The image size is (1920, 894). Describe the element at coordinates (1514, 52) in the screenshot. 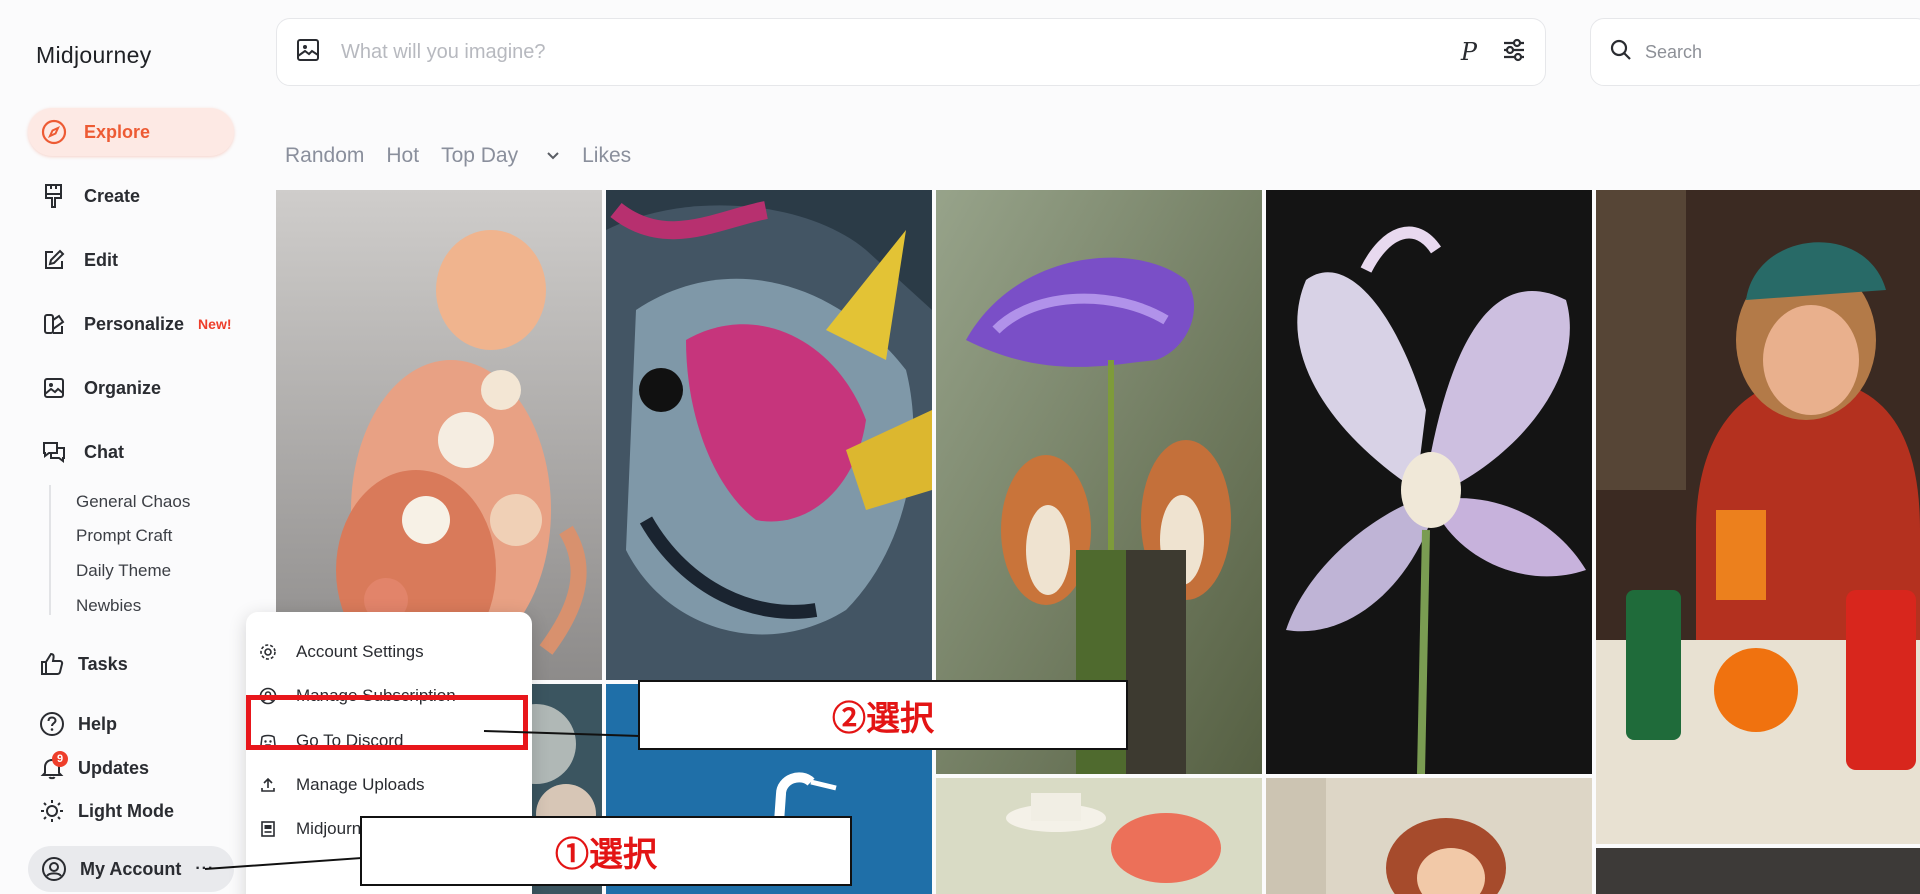

I see `settings-sliders-icon` at that location.